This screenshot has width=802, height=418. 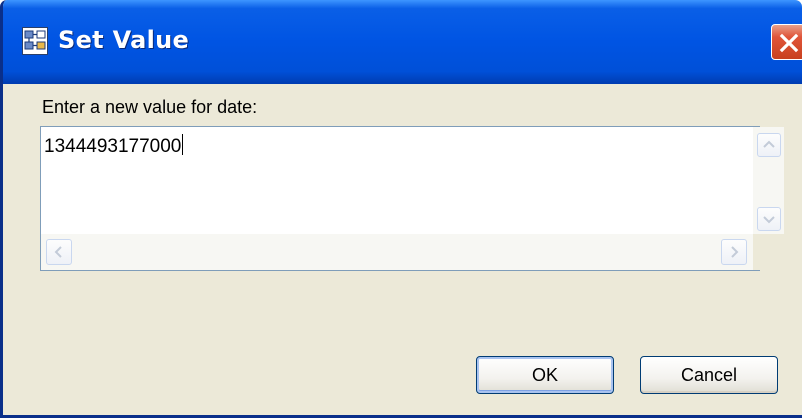 What do you see at coordinates (113, 146) in the screenshot?
I see `value-text: 1344493177000` at bounding box center [113, 146].